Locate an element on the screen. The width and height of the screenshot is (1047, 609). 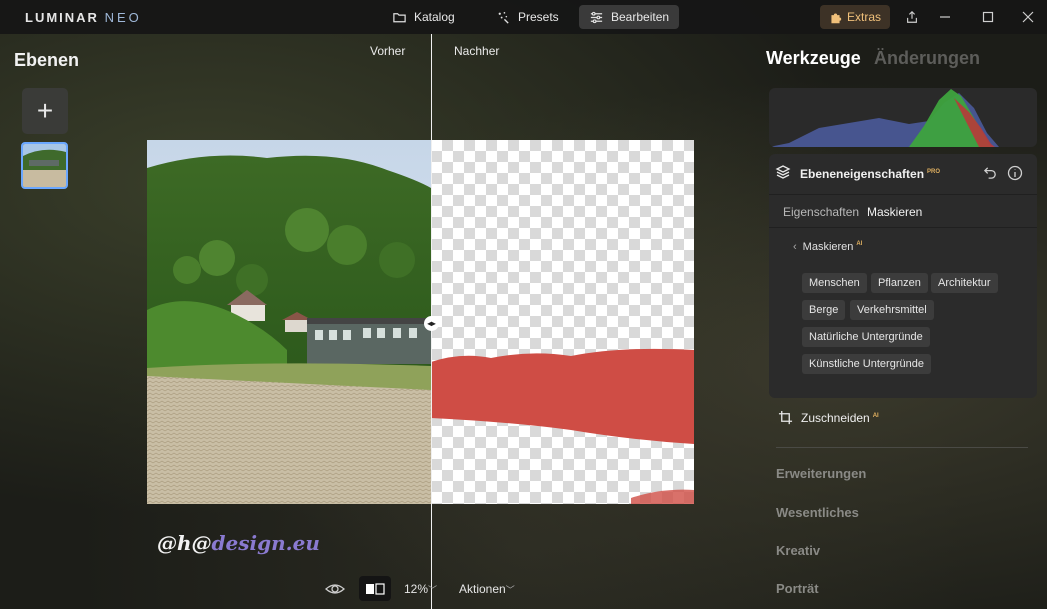
chip-kuenstliche-untergruende: Künstliche Untergründe is located at coordinates (866, 364).